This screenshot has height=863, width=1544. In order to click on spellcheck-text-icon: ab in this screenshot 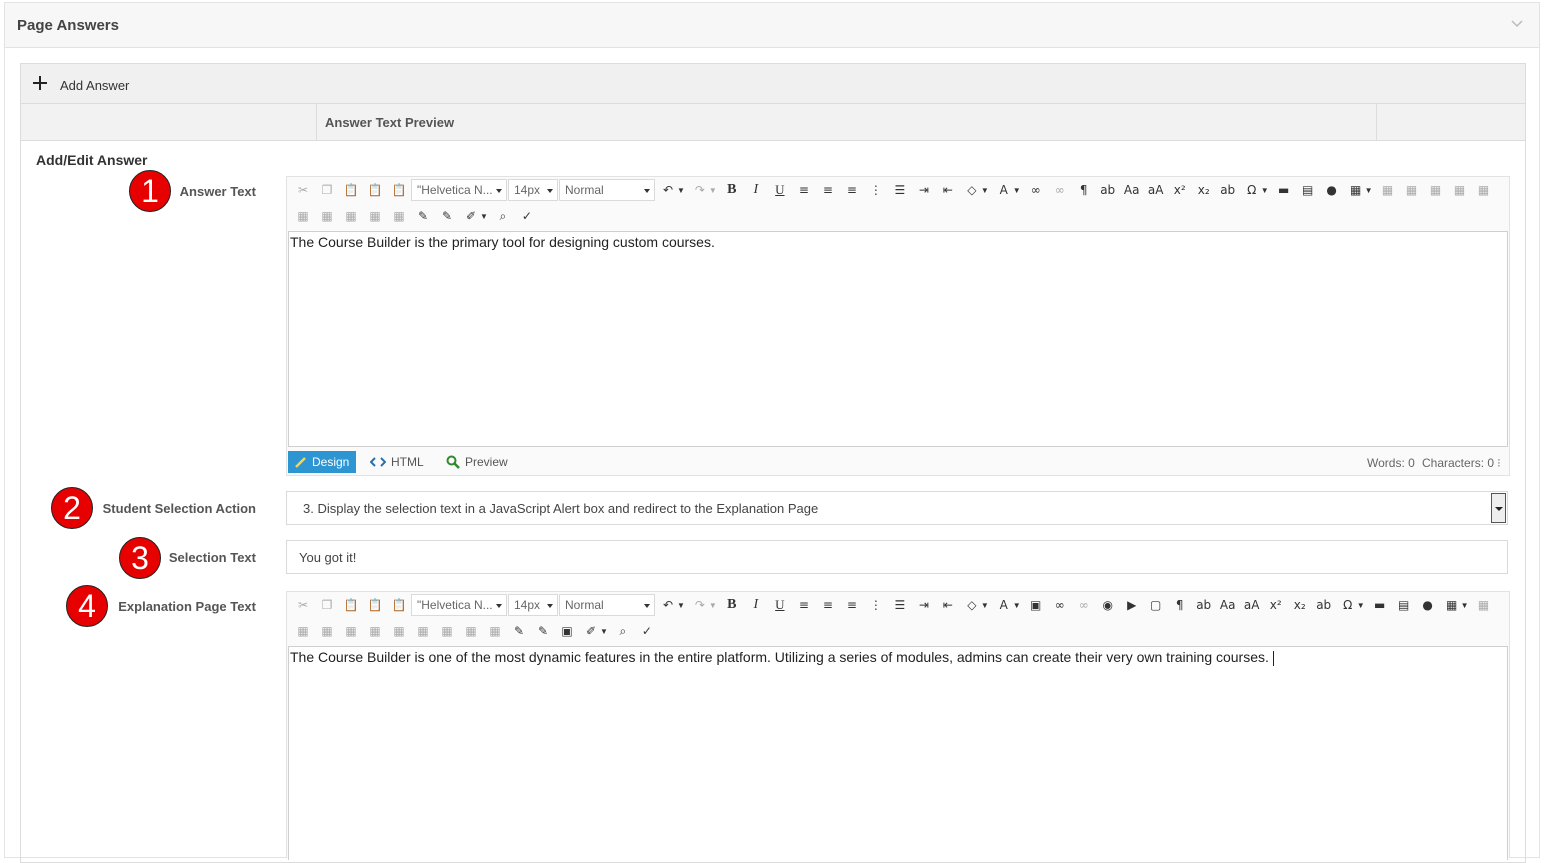, I will do `click(1108, 190)`.